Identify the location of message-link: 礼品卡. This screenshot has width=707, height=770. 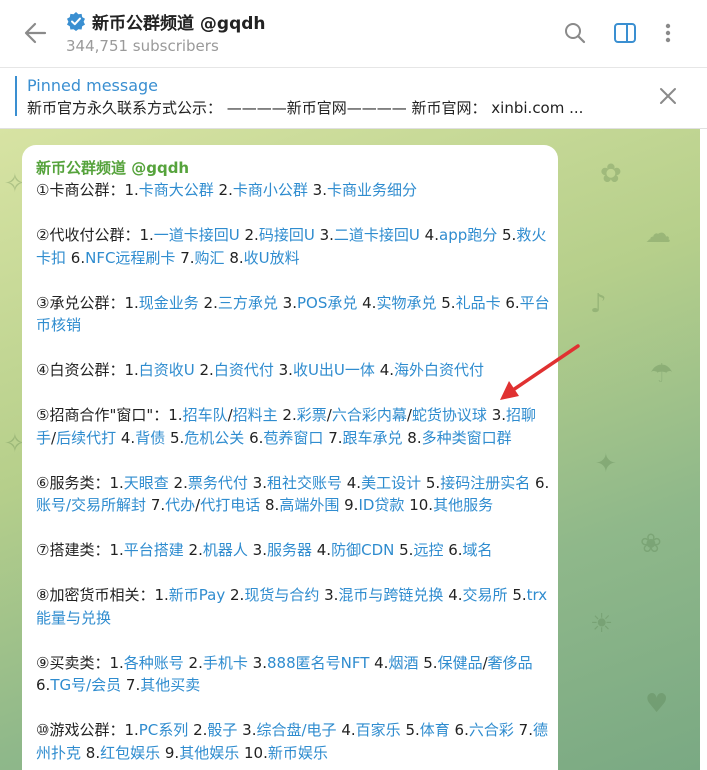
(478, 303).